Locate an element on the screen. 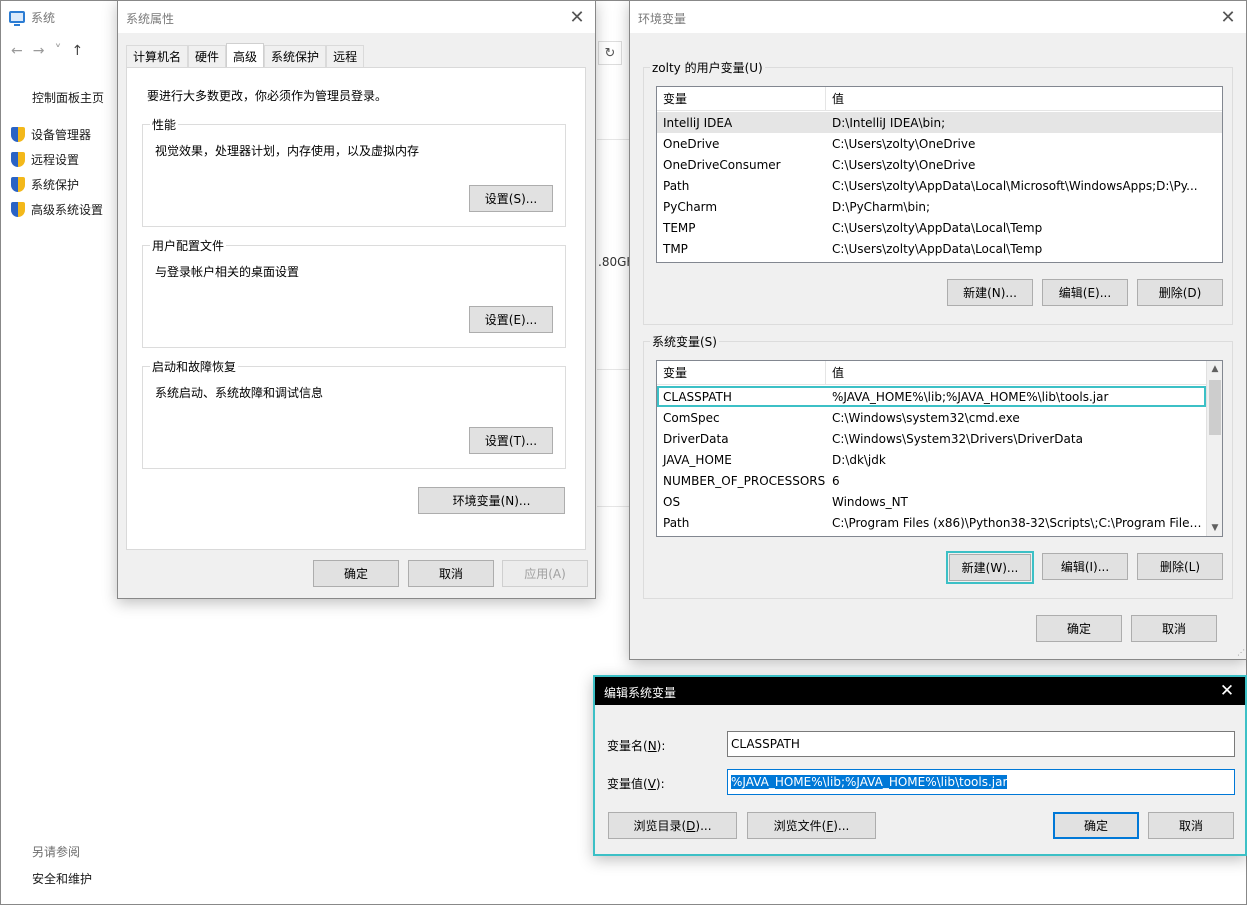 The height and width of the screenshot is (905, 1247). left-nav-label: 高级系统设置 is located at coordinates (67, 210).